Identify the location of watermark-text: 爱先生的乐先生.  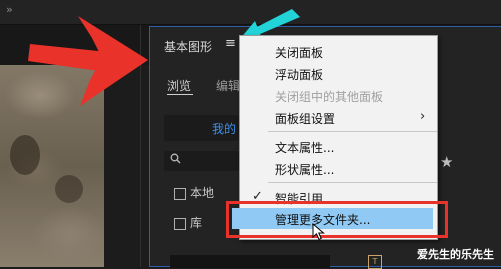
(455, 254).